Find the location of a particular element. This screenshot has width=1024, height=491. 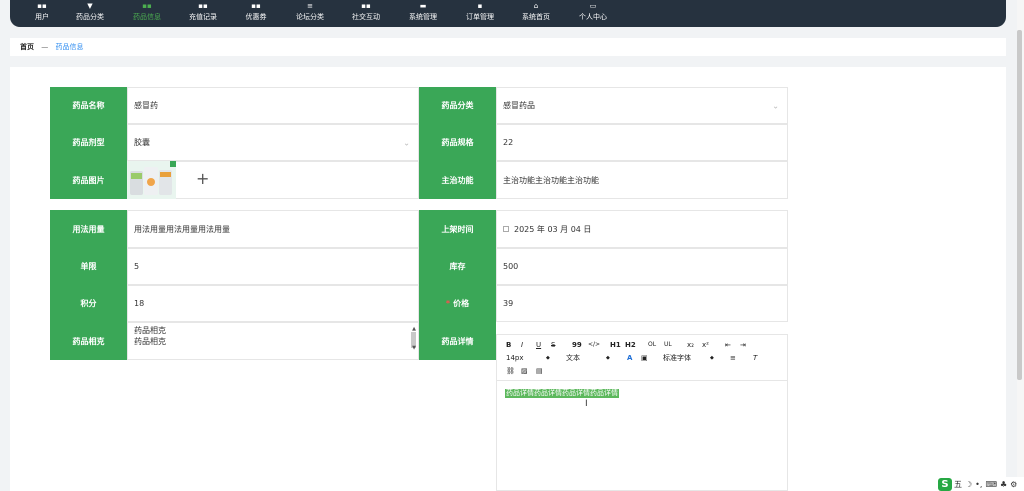

skin-icon: ♣ is located at coordinates (1003, 484).